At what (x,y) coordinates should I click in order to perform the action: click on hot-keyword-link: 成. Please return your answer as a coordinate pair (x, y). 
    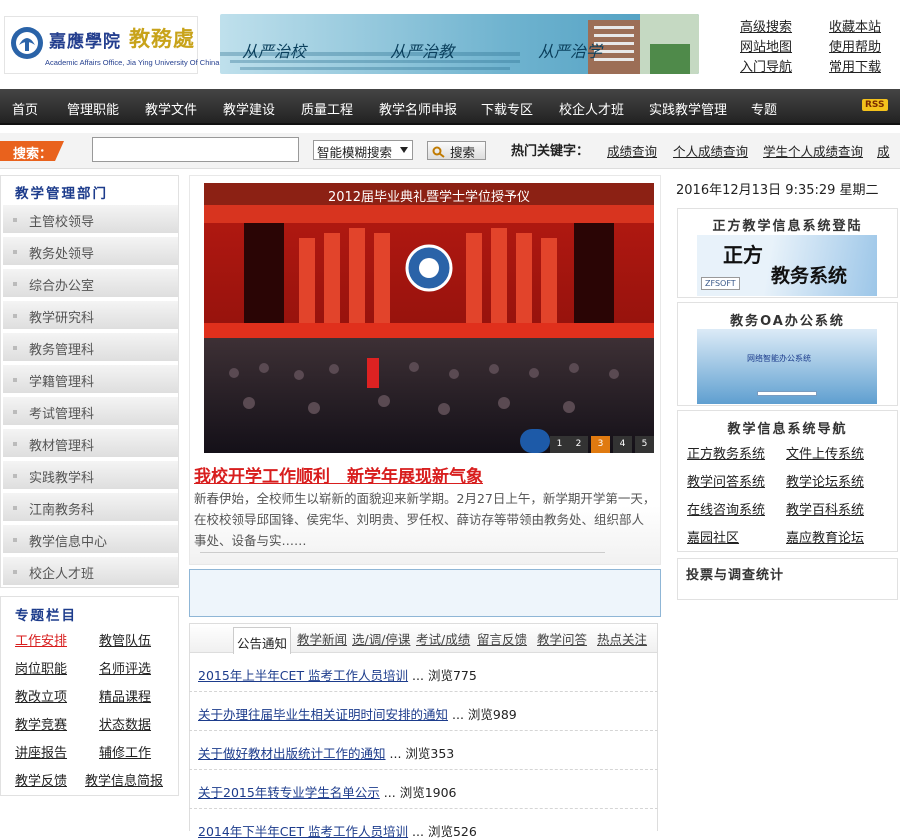
    Looking at the image, I should click on (883, 150).